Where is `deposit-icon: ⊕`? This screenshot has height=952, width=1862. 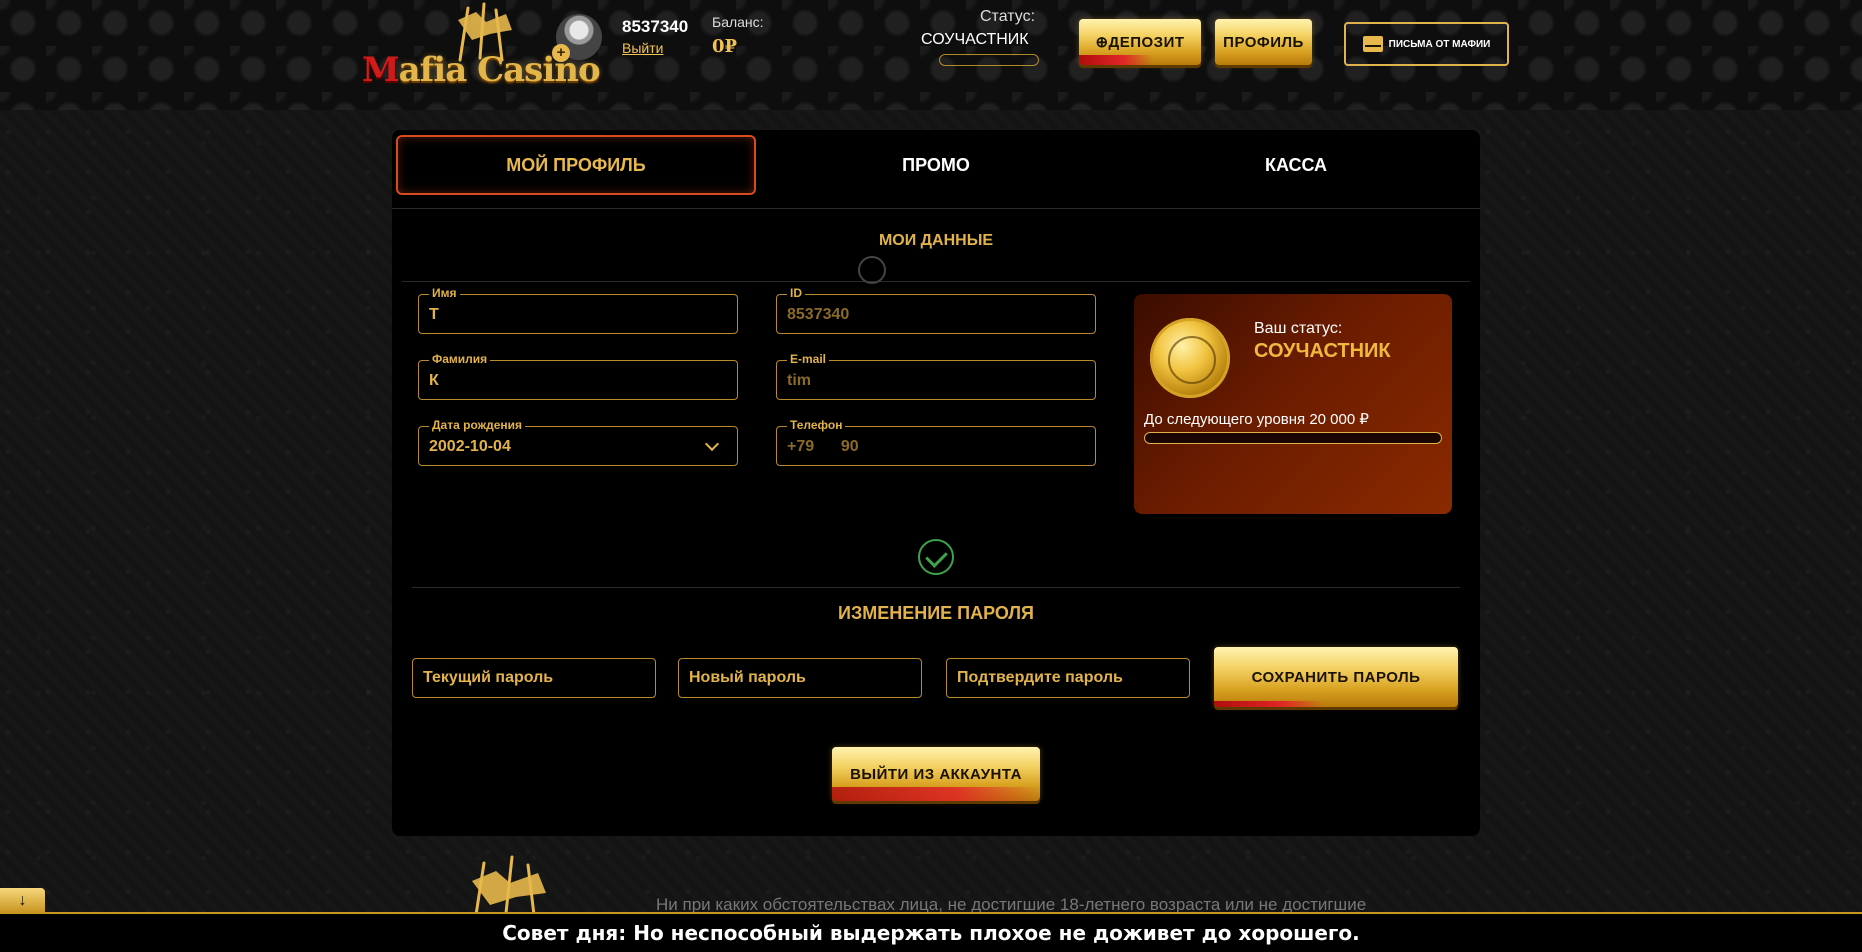
deposit-icon: ⊕ is located at coordinates (1102, 42).